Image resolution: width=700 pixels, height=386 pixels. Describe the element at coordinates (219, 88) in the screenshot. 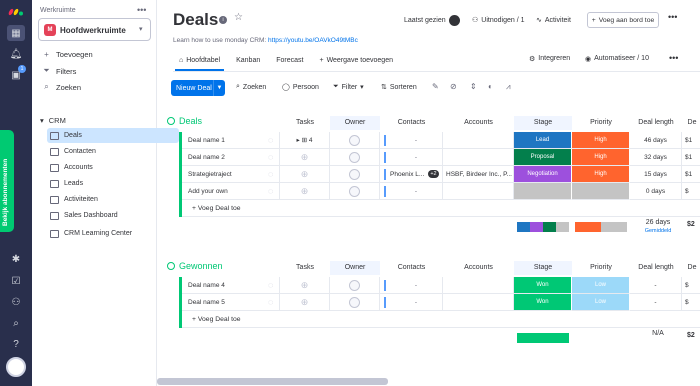

I see `chevron-down-icon: ▼` at that location.